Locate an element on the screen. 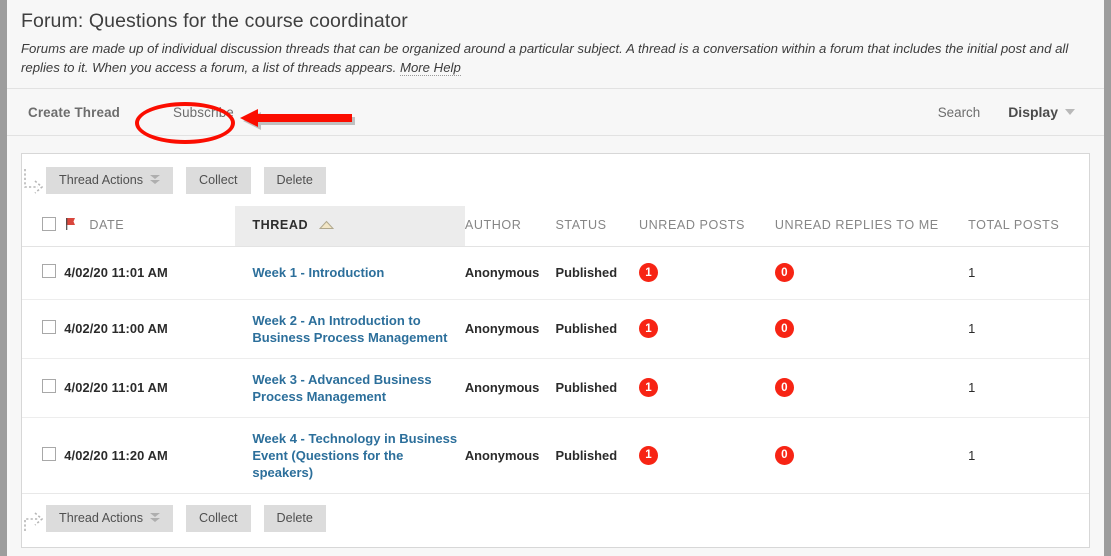 The image size is (1111, 556). column-header-thread-label: THREAD is located at coordinates (280, 225).